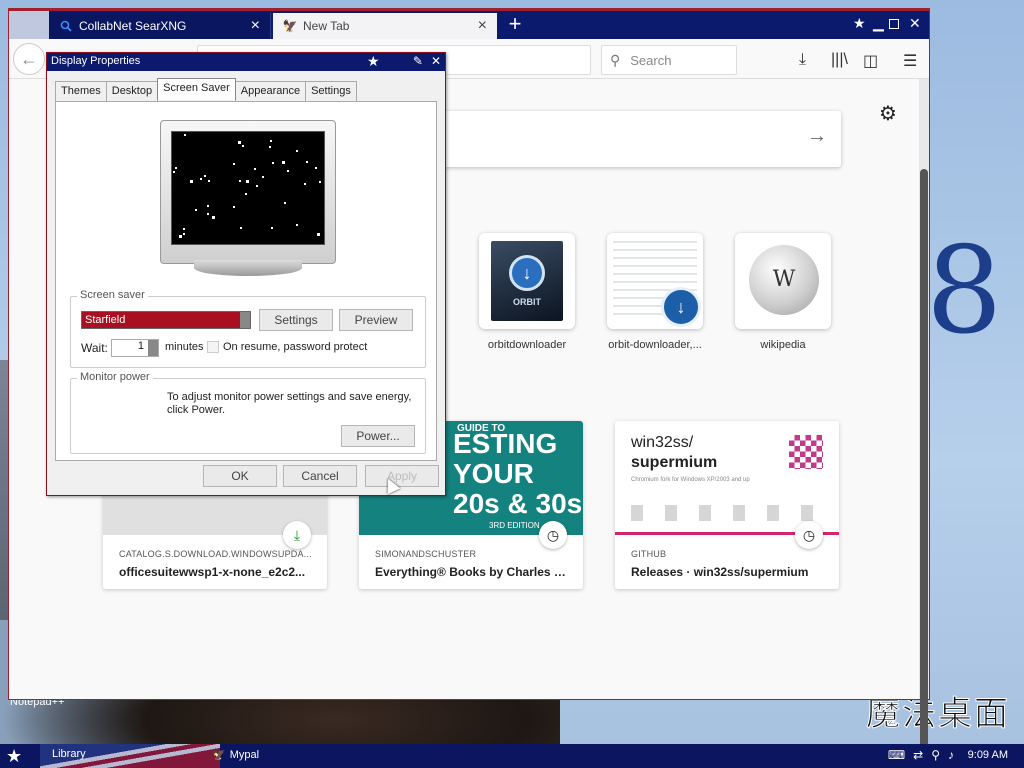 Image resolution: width=1024 pixels, height=768 pixels. Describe the element at coordinates (839, 60) in the screenshot. I see `library-icon: |||\` at that location.